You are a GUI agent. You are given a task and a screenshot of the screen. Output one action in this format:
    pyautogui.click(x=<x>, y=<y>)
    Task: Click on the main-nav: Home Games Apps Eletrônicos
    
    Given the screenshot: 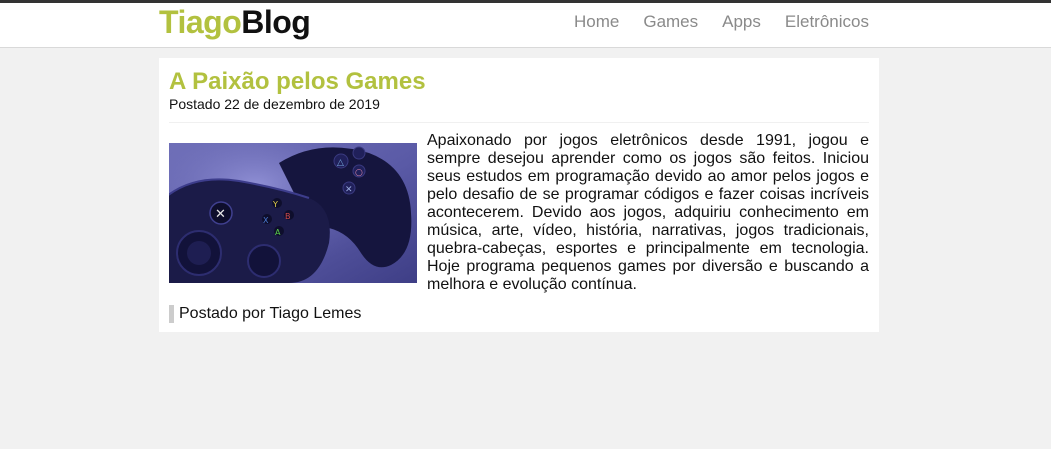 What is the action you would take?
    pyautogui.click(x=709, y=22)
    